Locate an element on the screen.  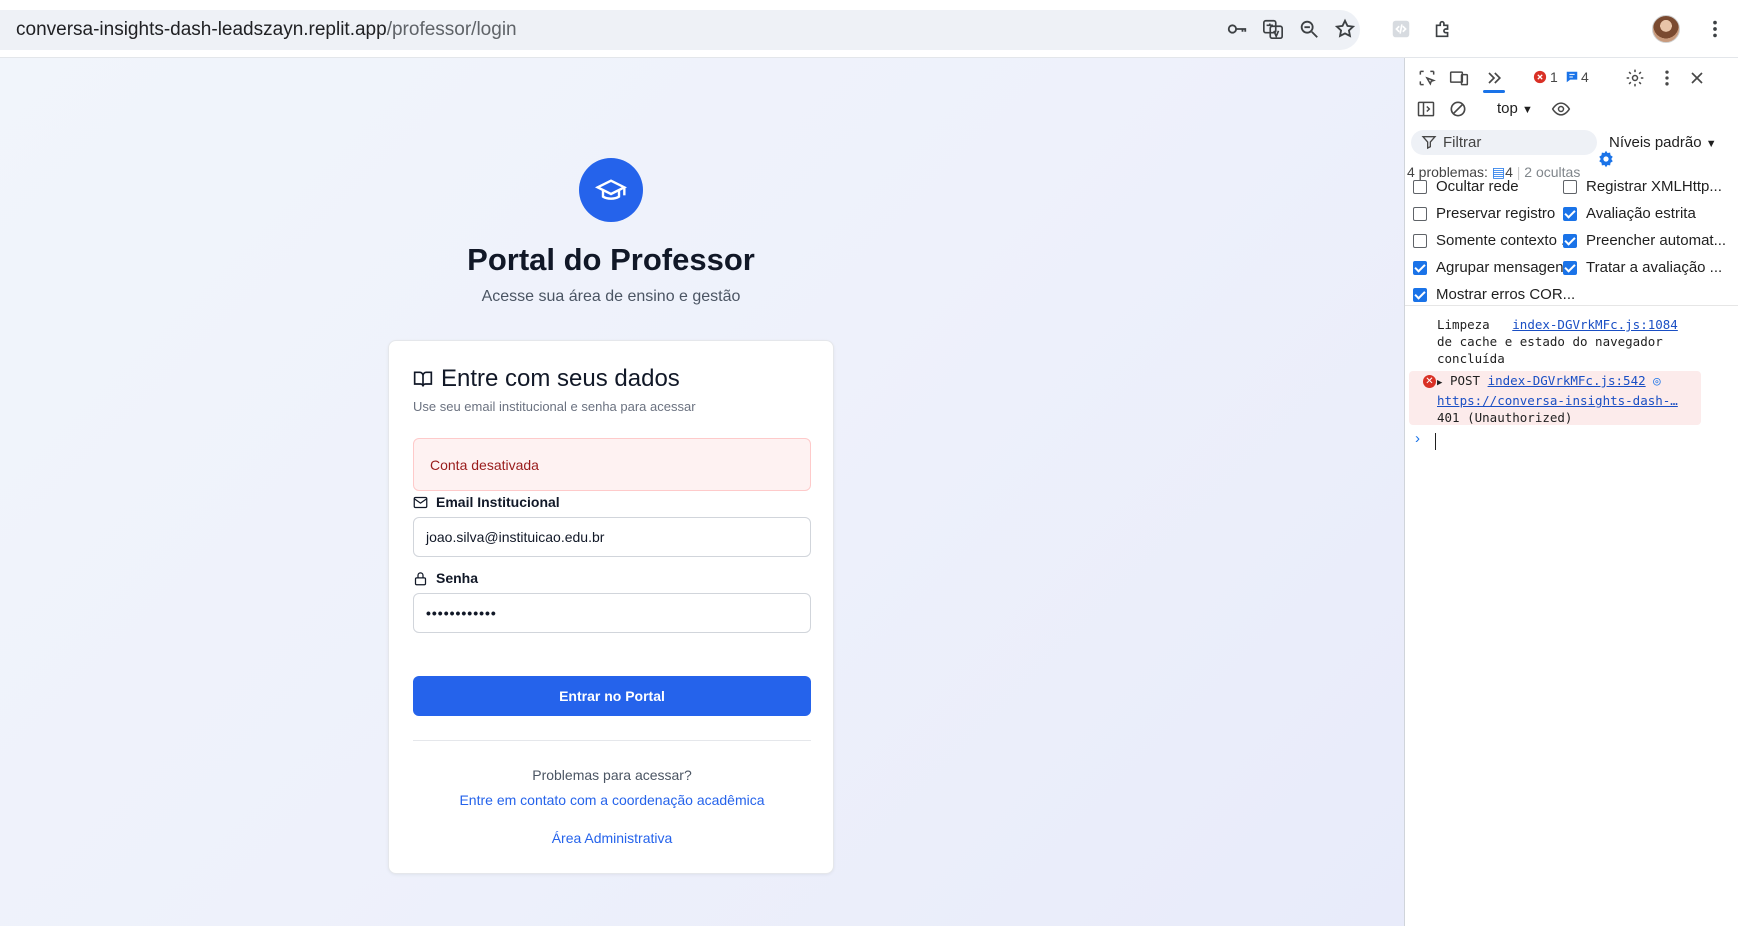
card-title: Entre com seus dados is located at coordinates (546, 379).